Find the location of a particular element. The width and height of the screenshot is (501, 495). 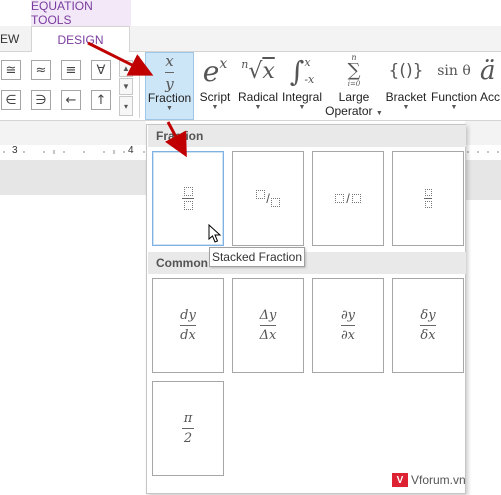

function-button: sin θ Function ▼ is located at coordinates (454, 86).